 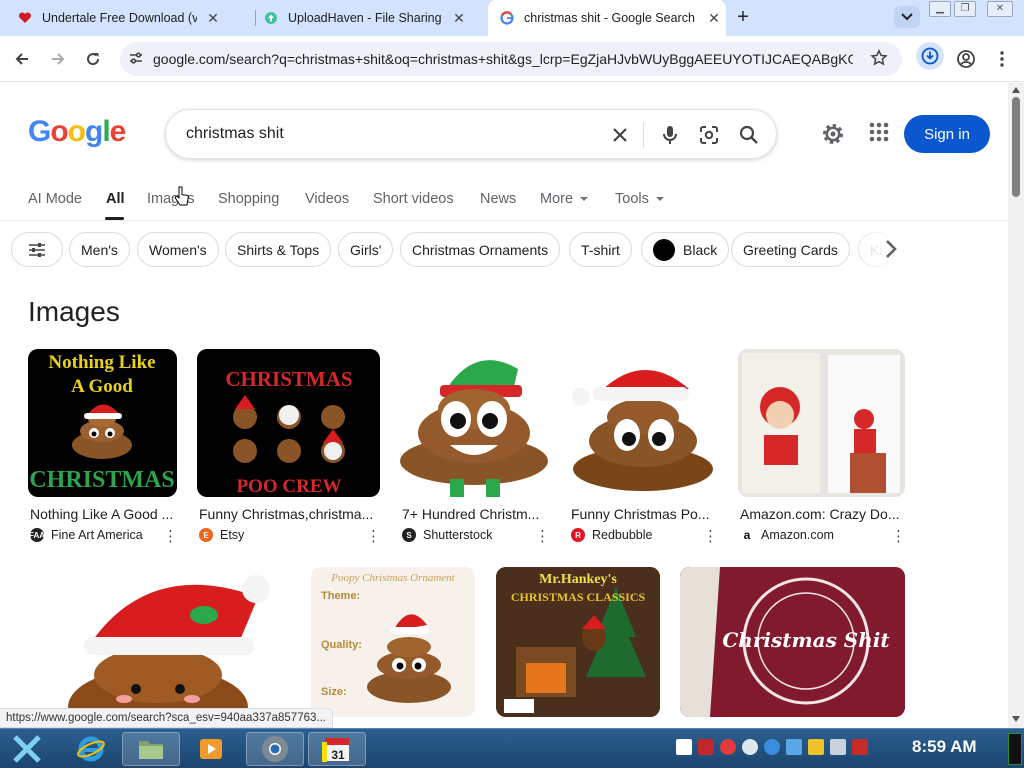 What do you see at coordinates (55, 199) in the screenshot?
I see `tab-ai-mode: AI Mode` at bounding box center [55, 199].